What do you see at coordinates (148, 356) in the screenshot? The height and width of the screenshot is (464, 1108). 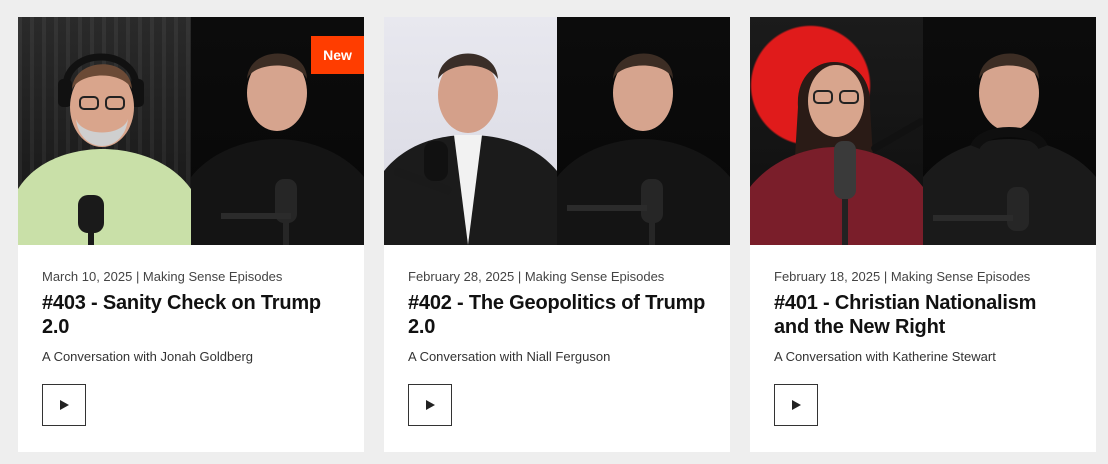 I see `episode-subtitle: A Conversation with Jonah Goldberg` at bounding box center [148, 356].